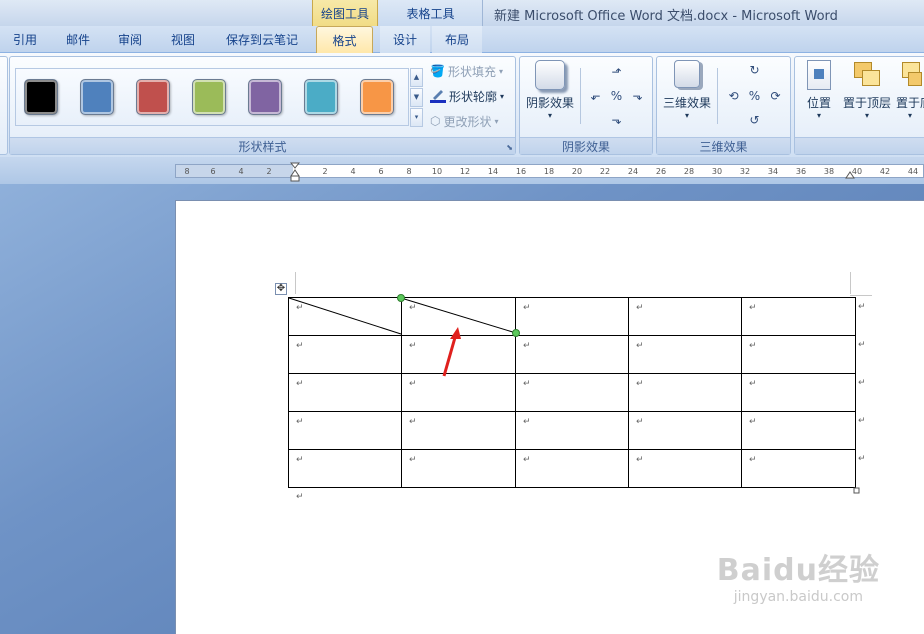  I want to click on watermark-url: jingyan.baidu.com, so click(798, 597).